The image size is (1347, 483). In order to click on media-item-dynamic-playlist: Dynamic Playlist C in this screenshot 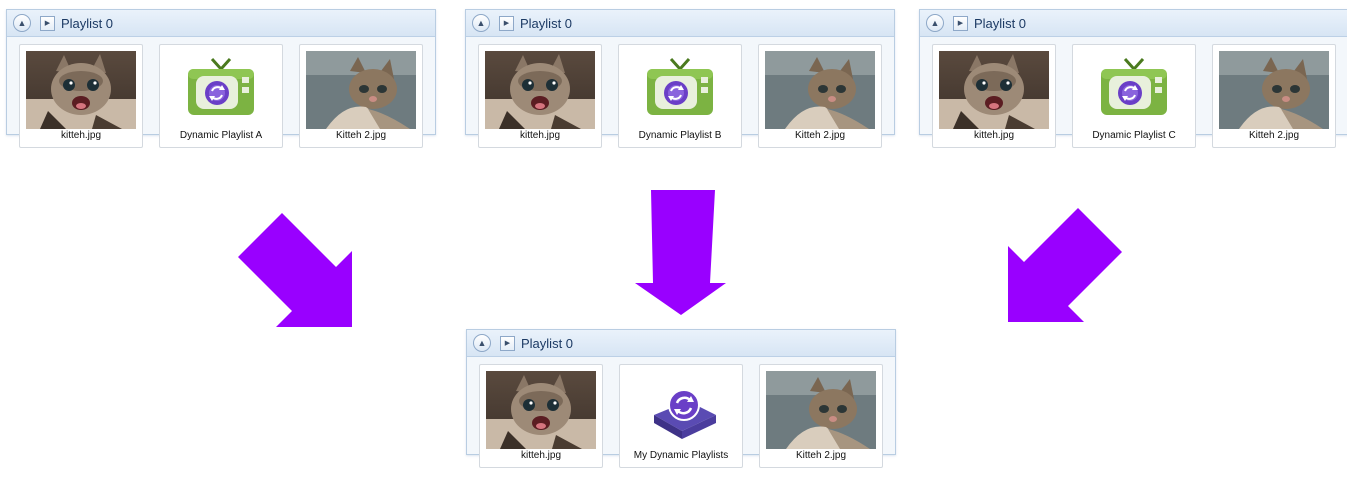, I will do `click(1134, 96)`.